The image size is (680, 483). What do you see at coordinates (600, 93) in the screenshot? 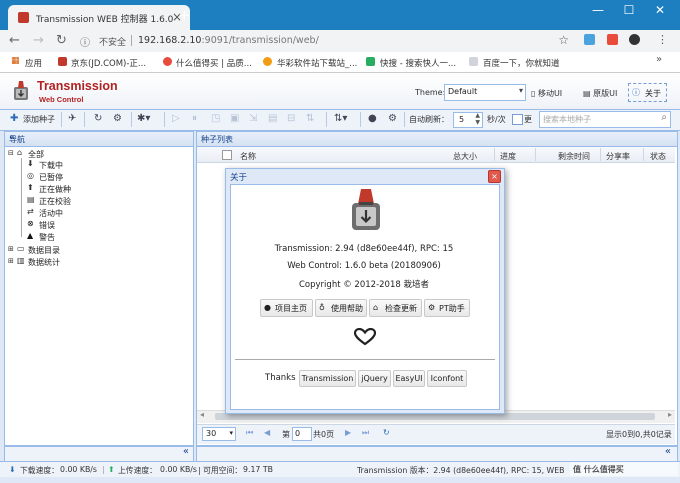
I see `original-ui-link: ▤ 原版UI` at bounding box center [600, 93].